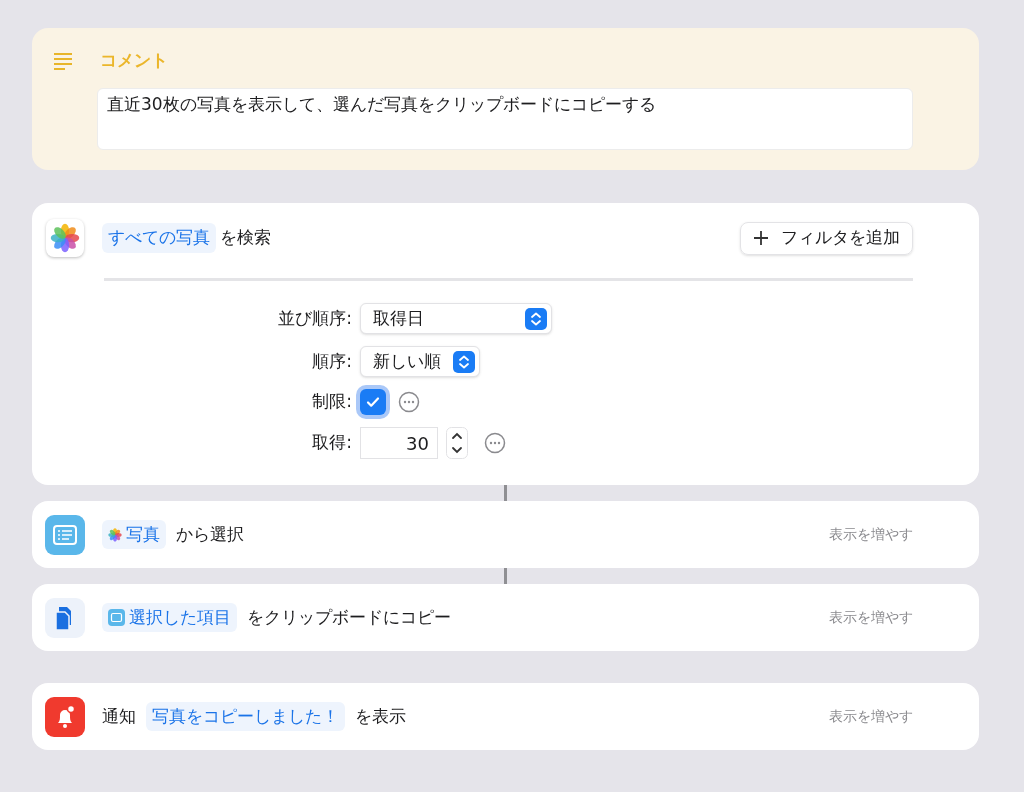 This screenshot has height=792, width=1024. Describe the element at coordinates (134, 60) in the screenshot. I see `comment-title: コメント` at that location.